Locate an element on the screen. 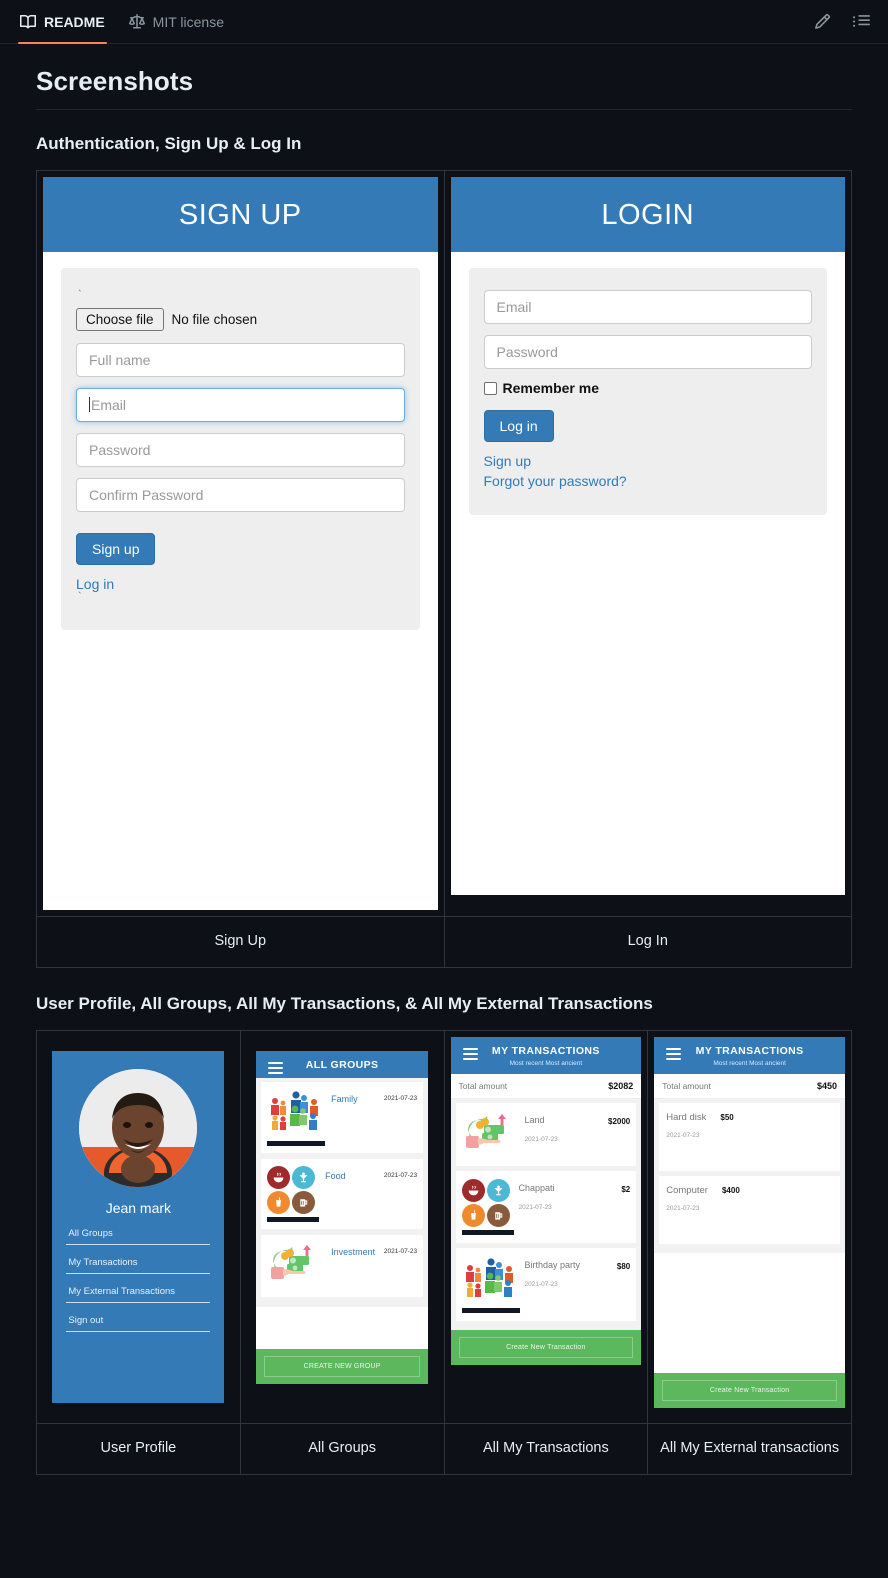 The width and height of the screenshot is (888, 1578). total-amount-value: $450 is located at coordinates (826, 1085).